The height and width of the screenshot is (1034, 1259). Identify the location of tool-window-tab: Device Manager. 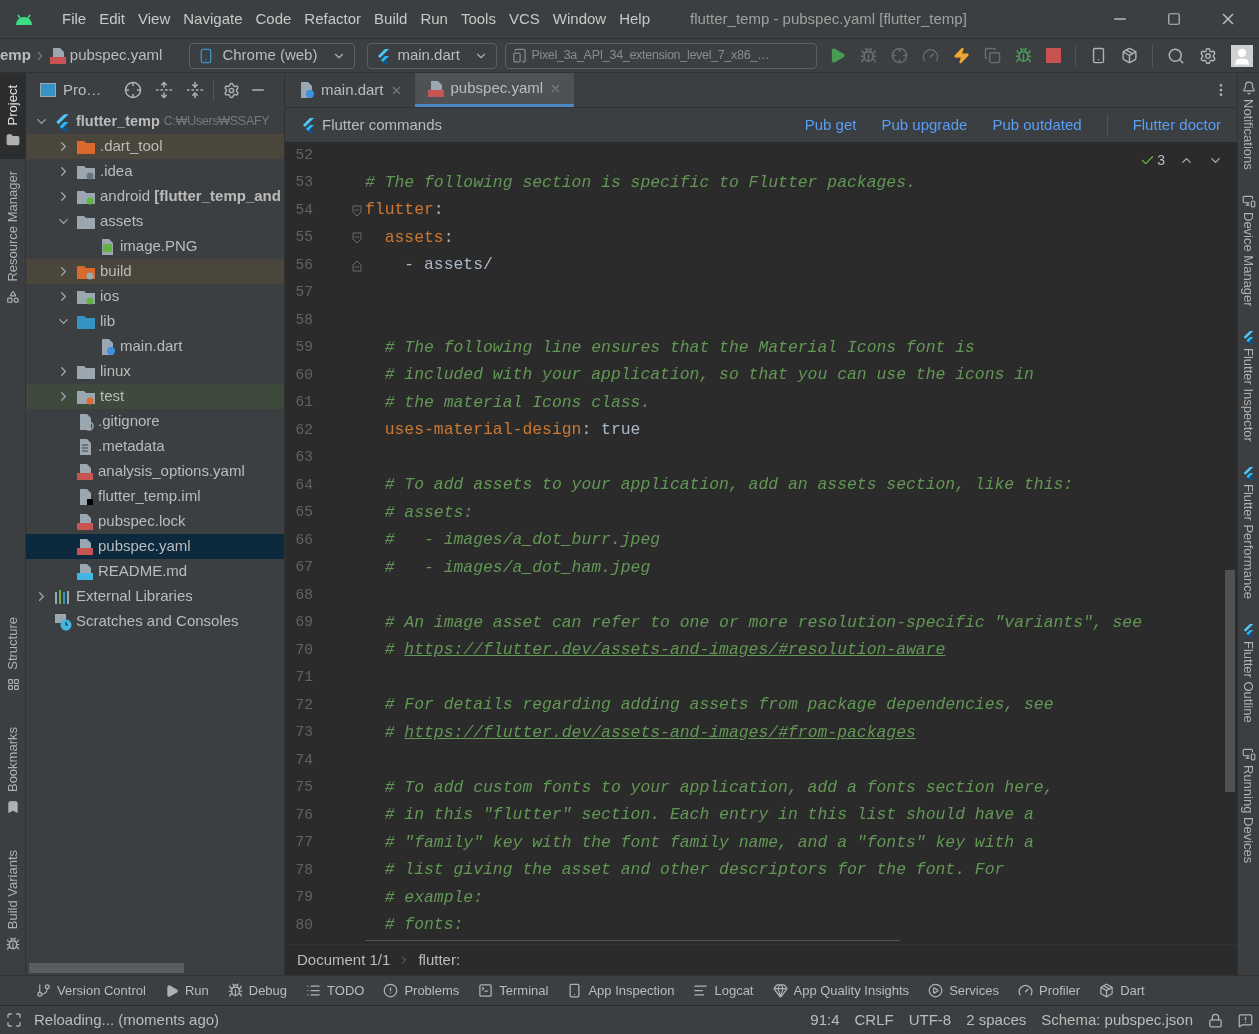
(1248, 250).